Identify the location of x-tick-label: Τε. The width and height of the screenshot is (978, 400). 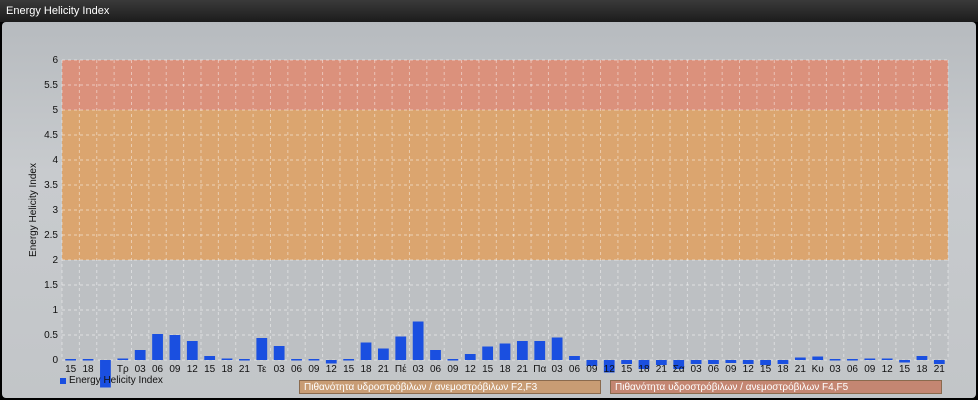
(262, 369).